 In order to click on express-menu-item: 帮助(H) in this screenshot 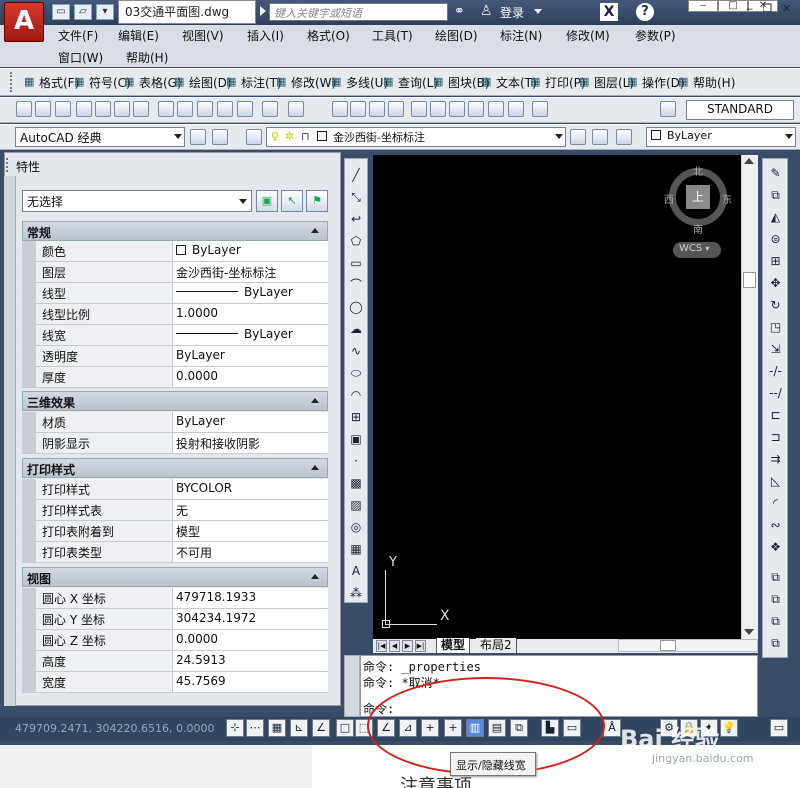, I will do `click(714, 82)`.